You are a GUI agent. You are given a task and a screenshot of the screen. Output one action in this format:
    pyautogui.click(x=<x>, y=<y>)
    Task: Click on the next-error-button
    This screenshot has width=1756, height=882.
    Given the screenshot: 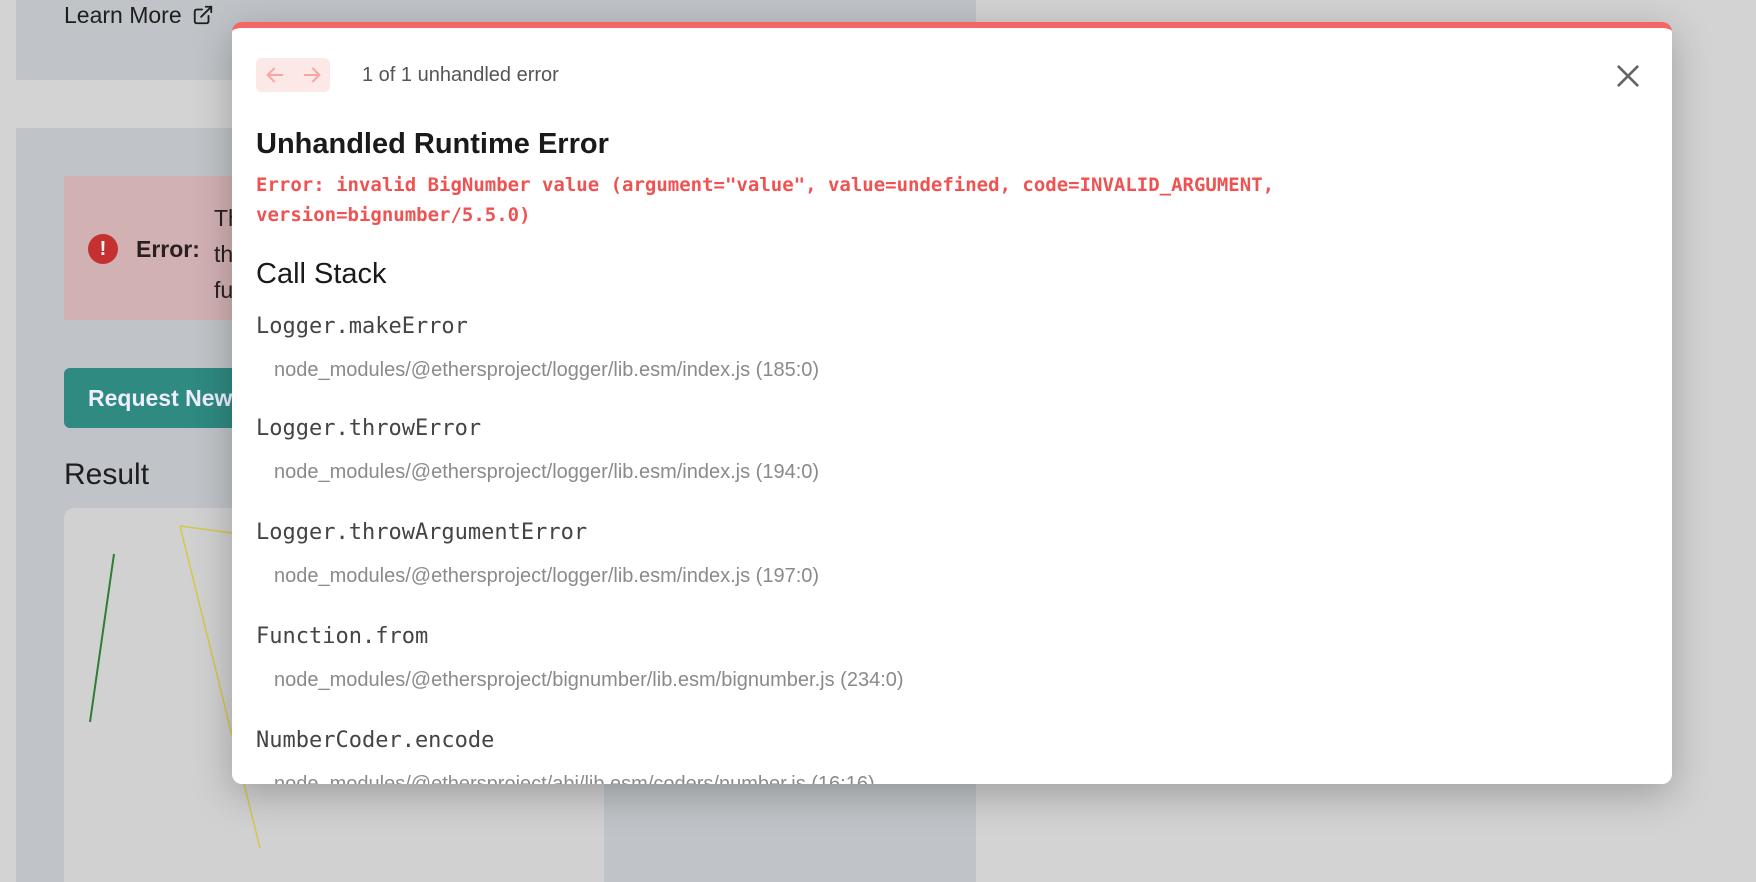 What is the action you would take?
    pyautogui.click(x=311, y=75)
    